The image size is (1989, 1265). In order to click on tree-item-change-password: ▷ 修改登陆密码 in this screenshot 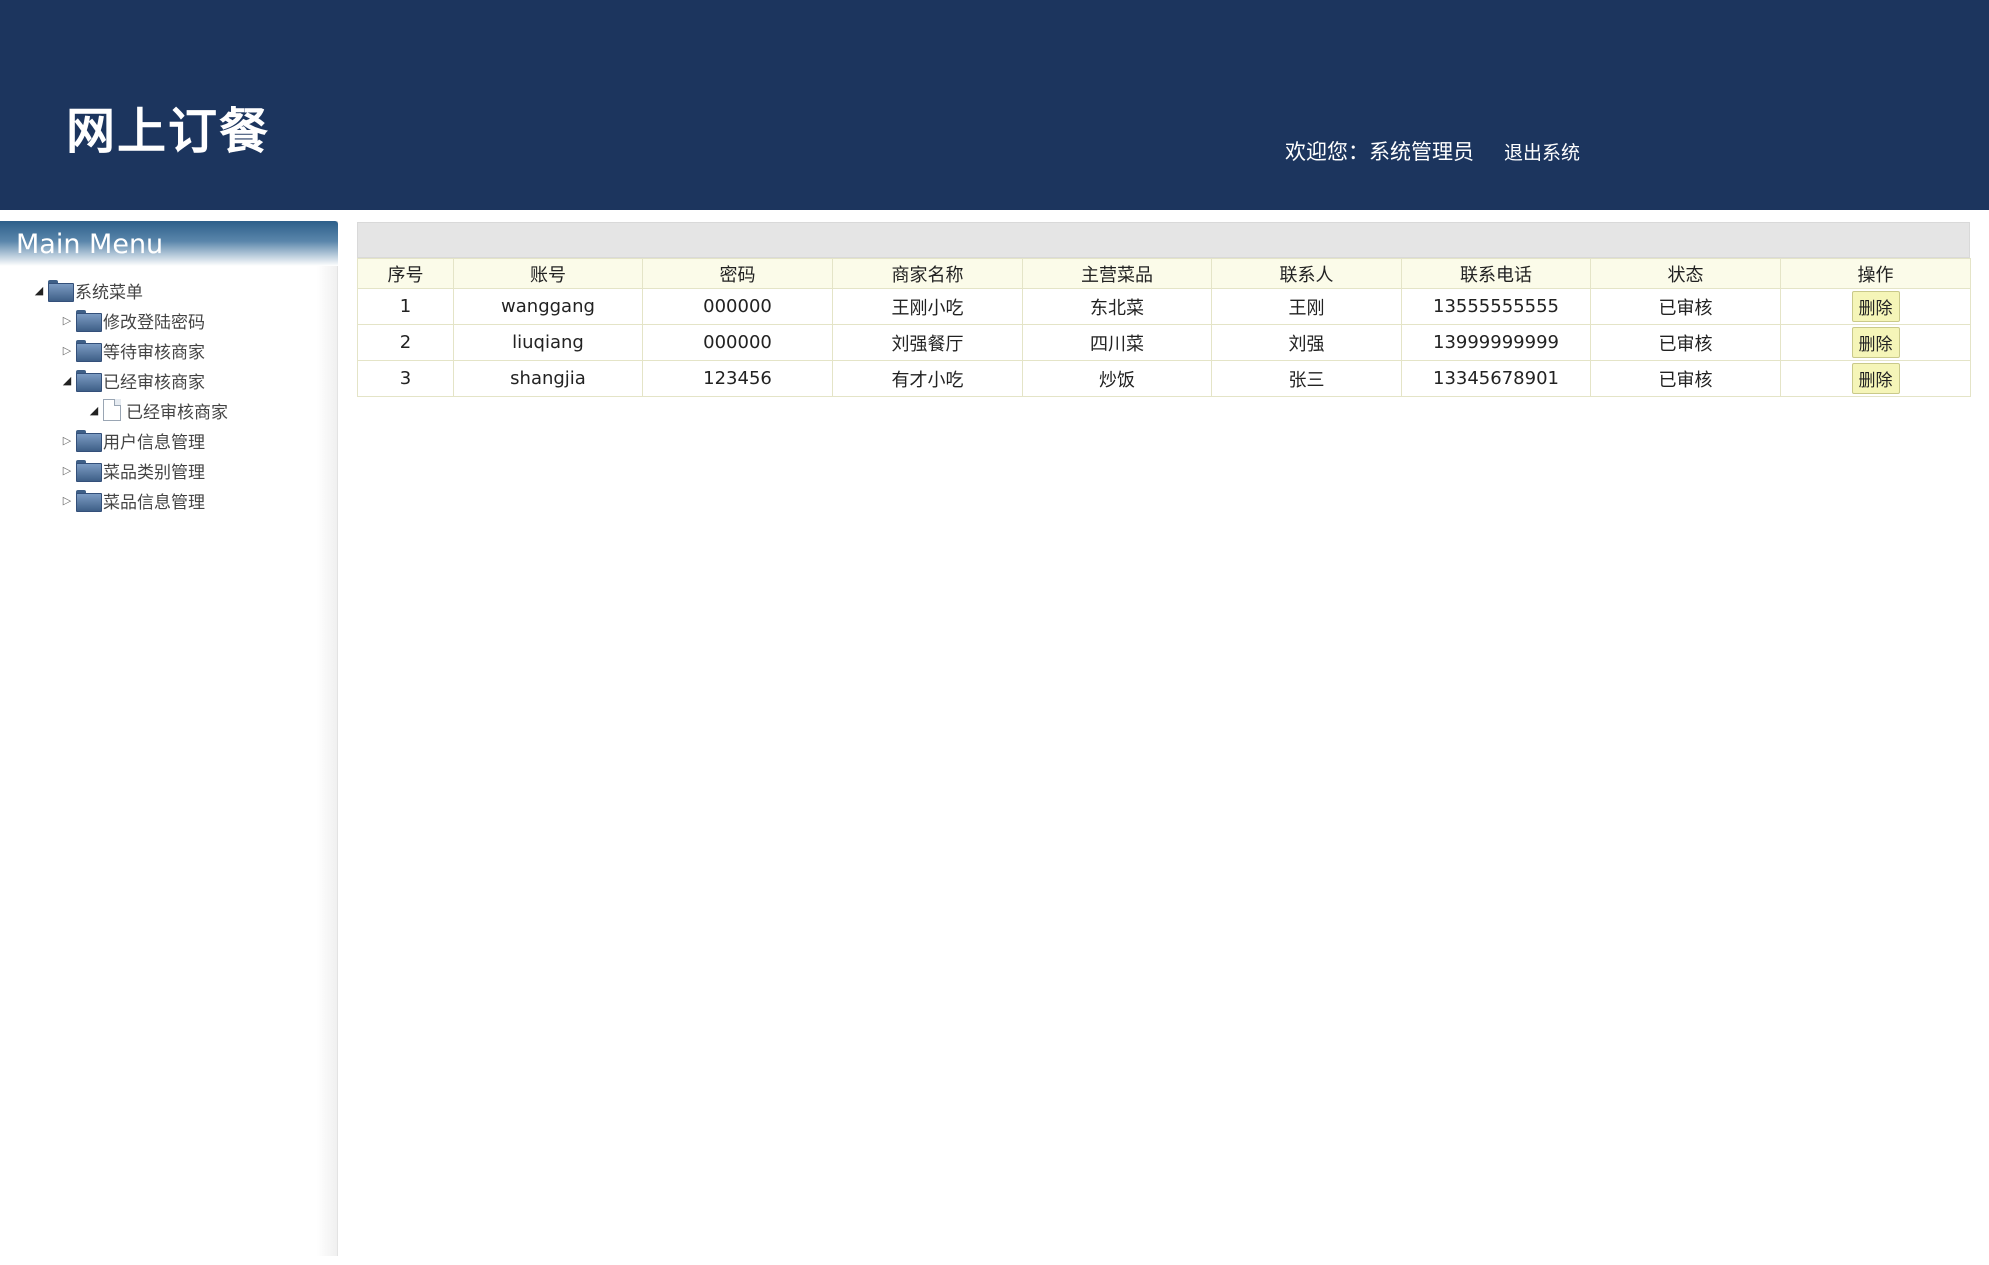, I will do `click(131, 320)`.